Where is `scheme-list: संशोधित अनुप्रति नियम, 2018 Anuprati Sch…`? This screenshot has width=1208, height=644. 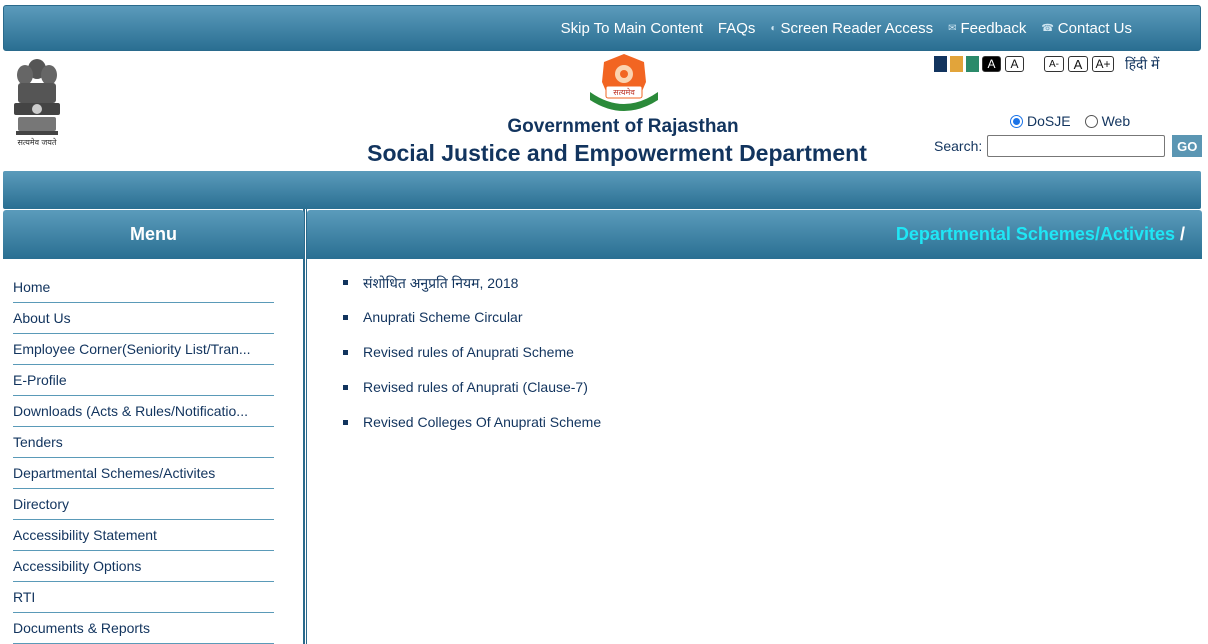 scheme-list: संशोधित अनुप्रति नियम, 2018 Anuprati Sch… is located at coordinates (472, 361).